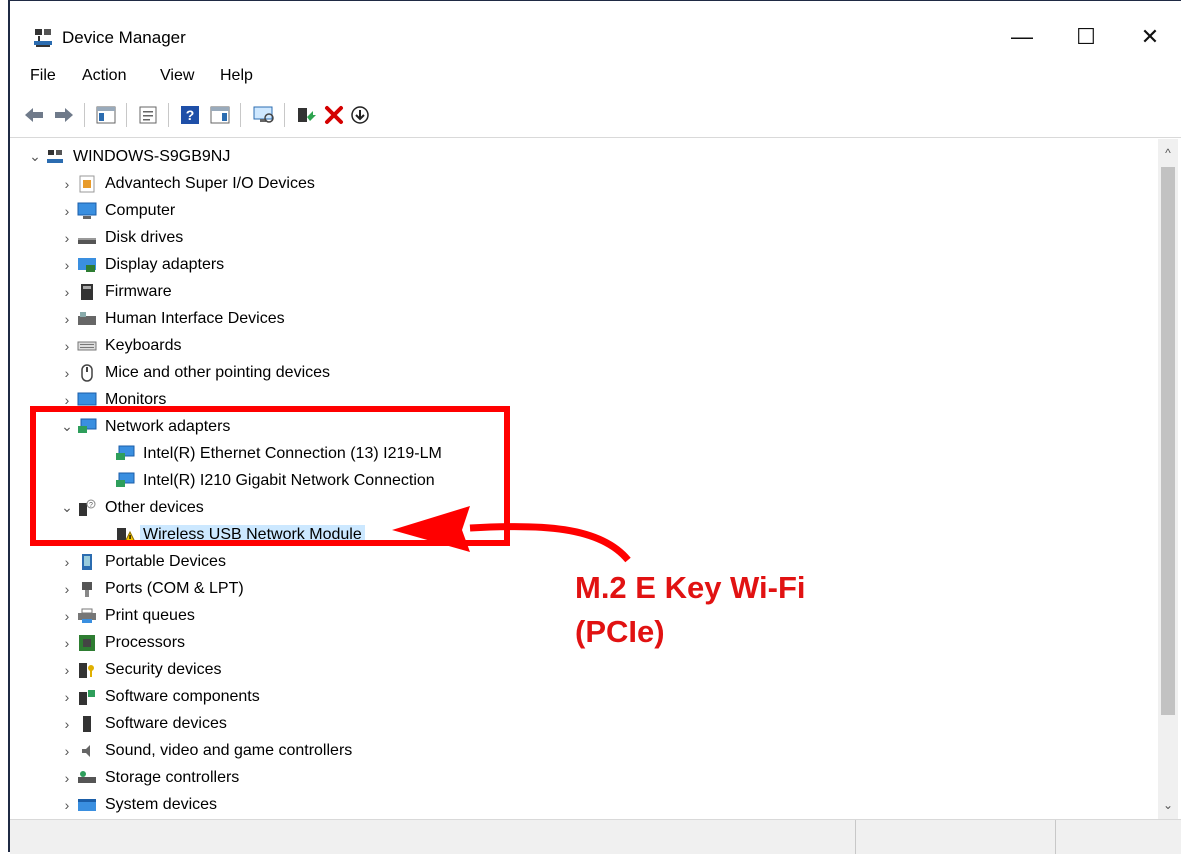 The height and width of the screenshot is (854, 1181). I want to click on vertical-scrollbar: ^ ⌄, so click(1168, 479).